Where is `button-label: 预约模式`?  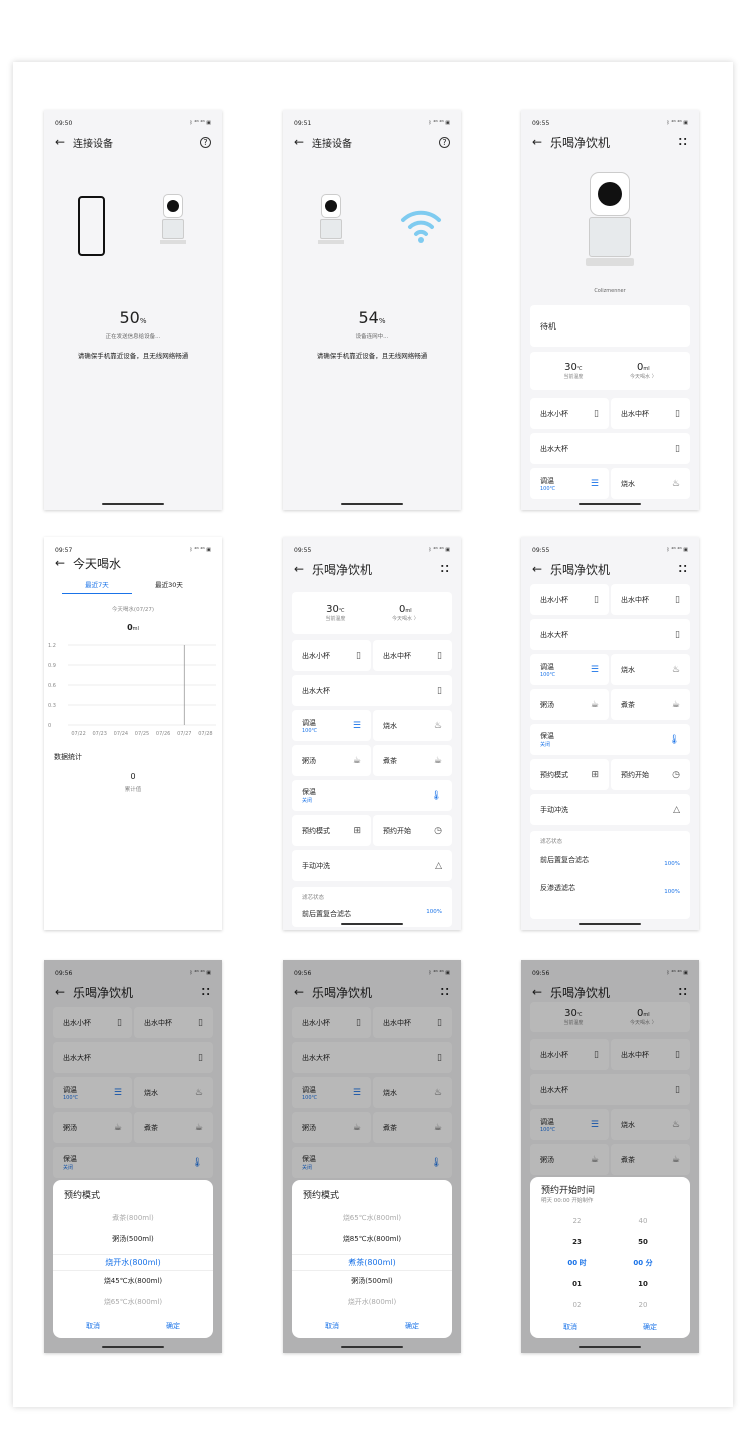
button-label: 预约模式 is located at coordinates (554, 774).